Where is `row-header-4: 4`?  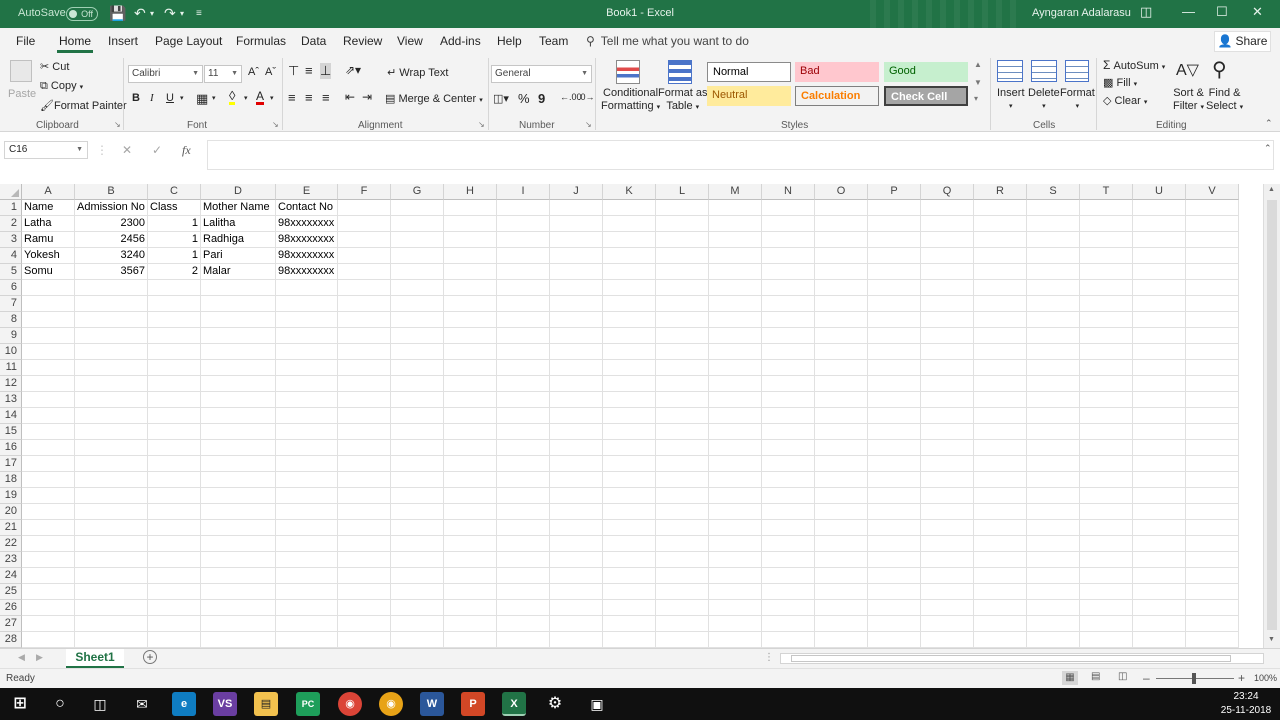 row-header-4: 4 is located at coordinates (11, 256).